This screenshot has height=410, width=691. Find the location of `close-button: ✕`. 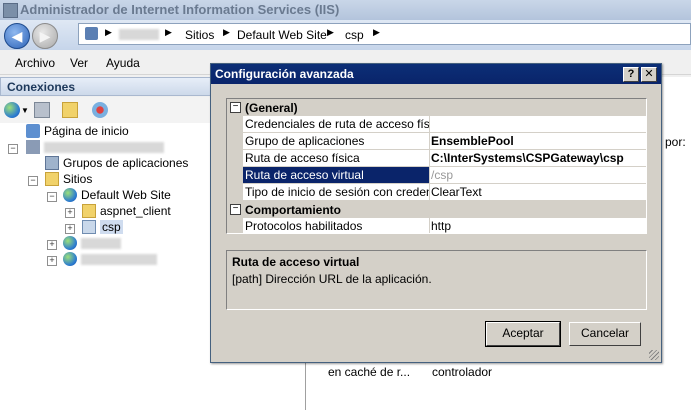

close-button: ✕ is located at coordinates (649, 74).